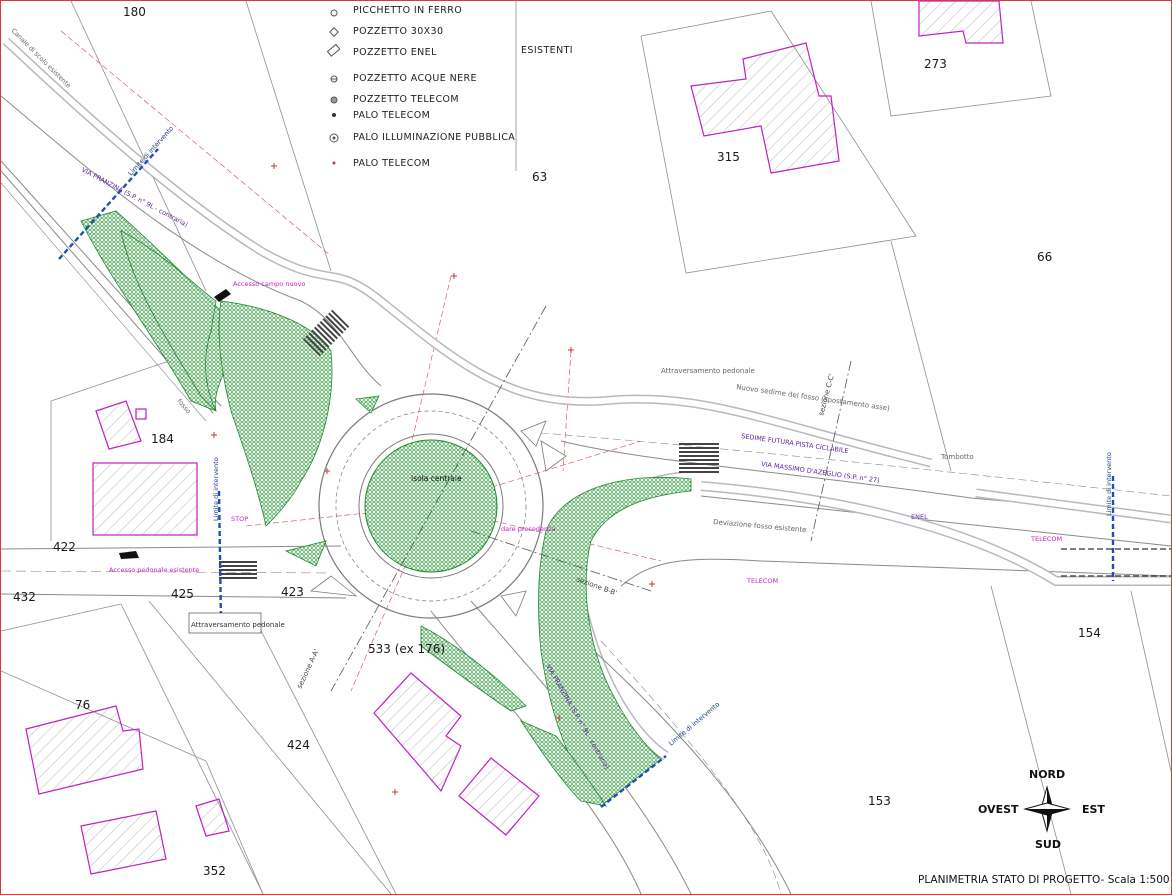  What do you see at coordinates (760, 526) in the screenshot?
I see `ditch-deviation-label: Deviazione fosso esistente` at bounding box center [760, 526].